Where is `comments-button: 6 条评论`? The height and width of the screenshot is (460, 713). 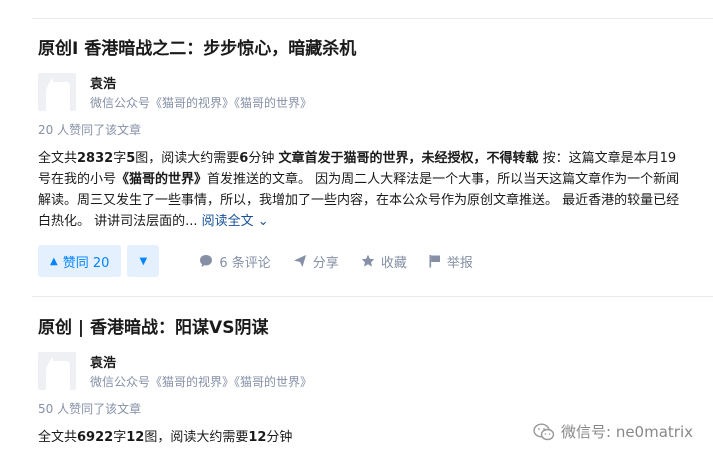 comments-button: 6 条评论 is located at coordinates (235, 261).